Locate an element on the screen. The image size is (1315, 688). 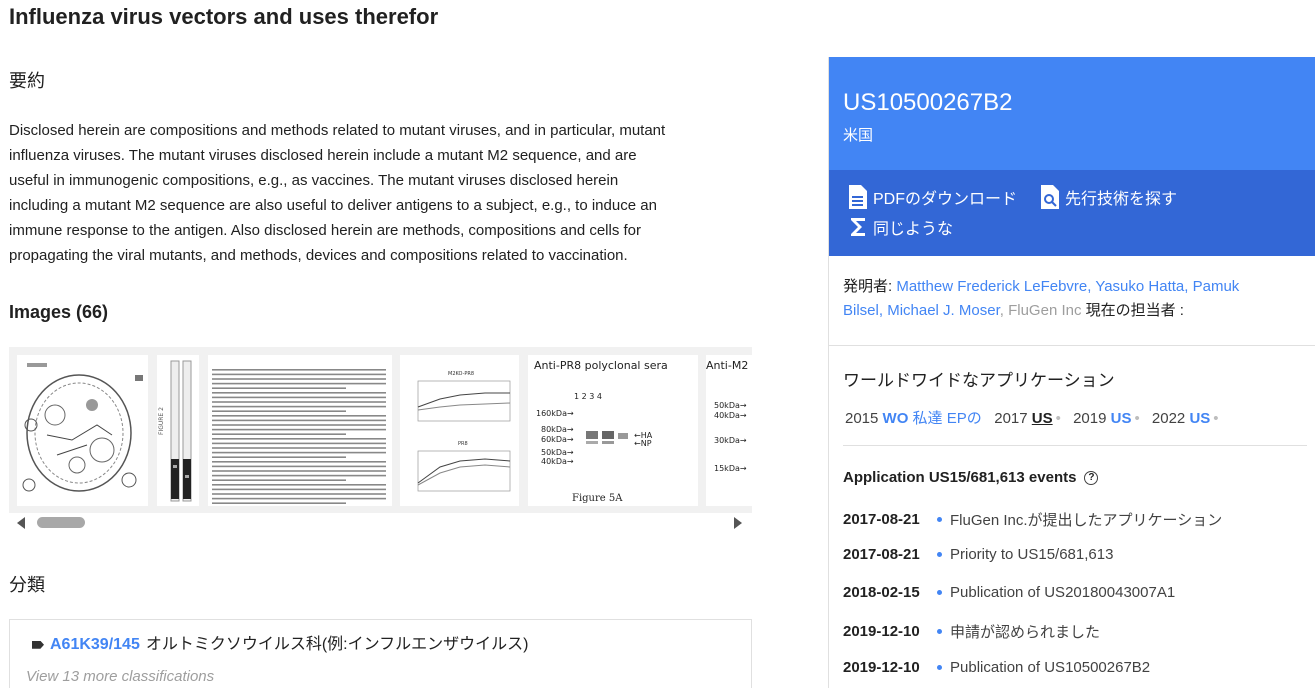
events-title: Application US15/681,613 events ? is located at coordinates (971, 477).